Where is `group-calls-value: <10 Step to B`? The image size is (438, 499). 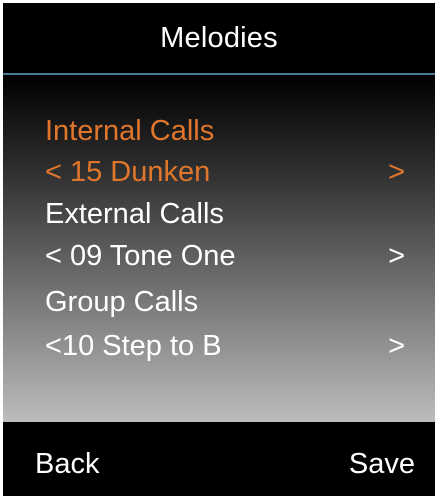 group-calls-value: <10 Step to B is located at coordinates (133, 346).